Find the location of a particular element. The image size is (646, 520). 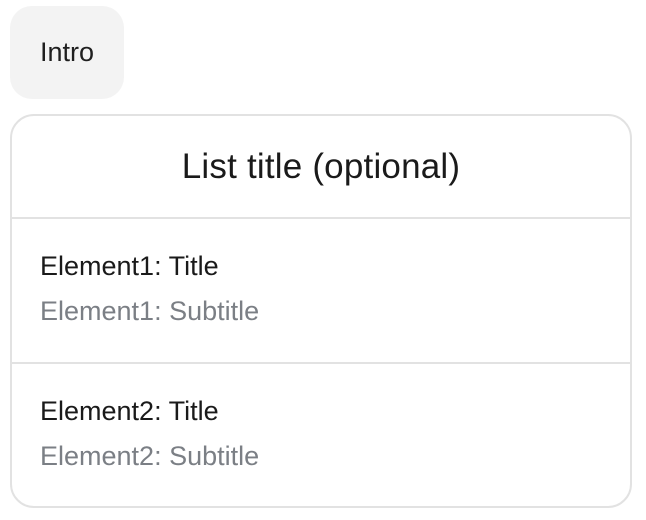

list-item-title: Element2: Title is located at coordinates (129, 411).